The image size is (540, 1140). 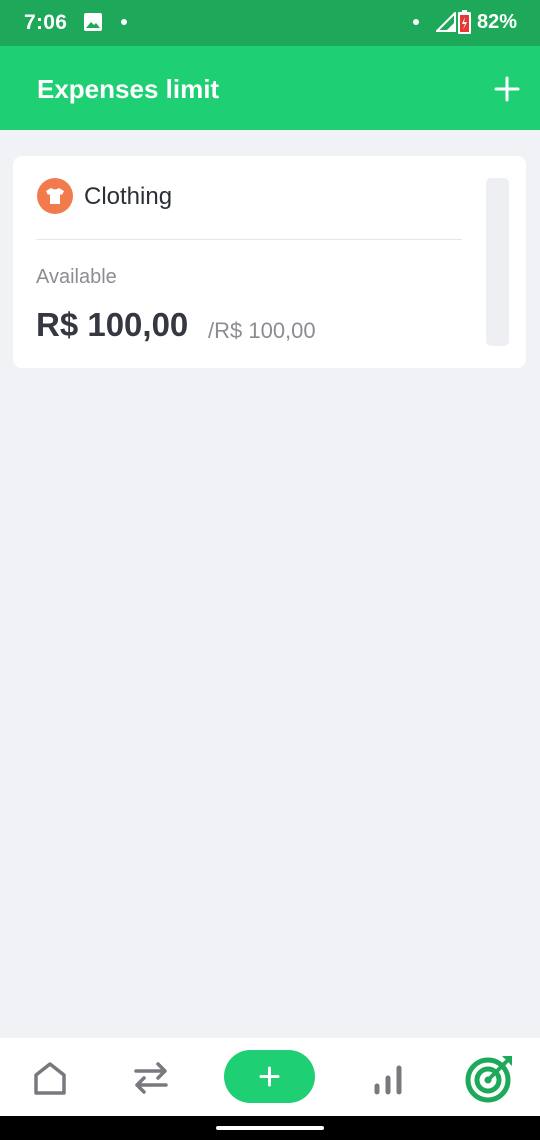 I want to click on bar-chart-icon, so click(x=388, y=1080).